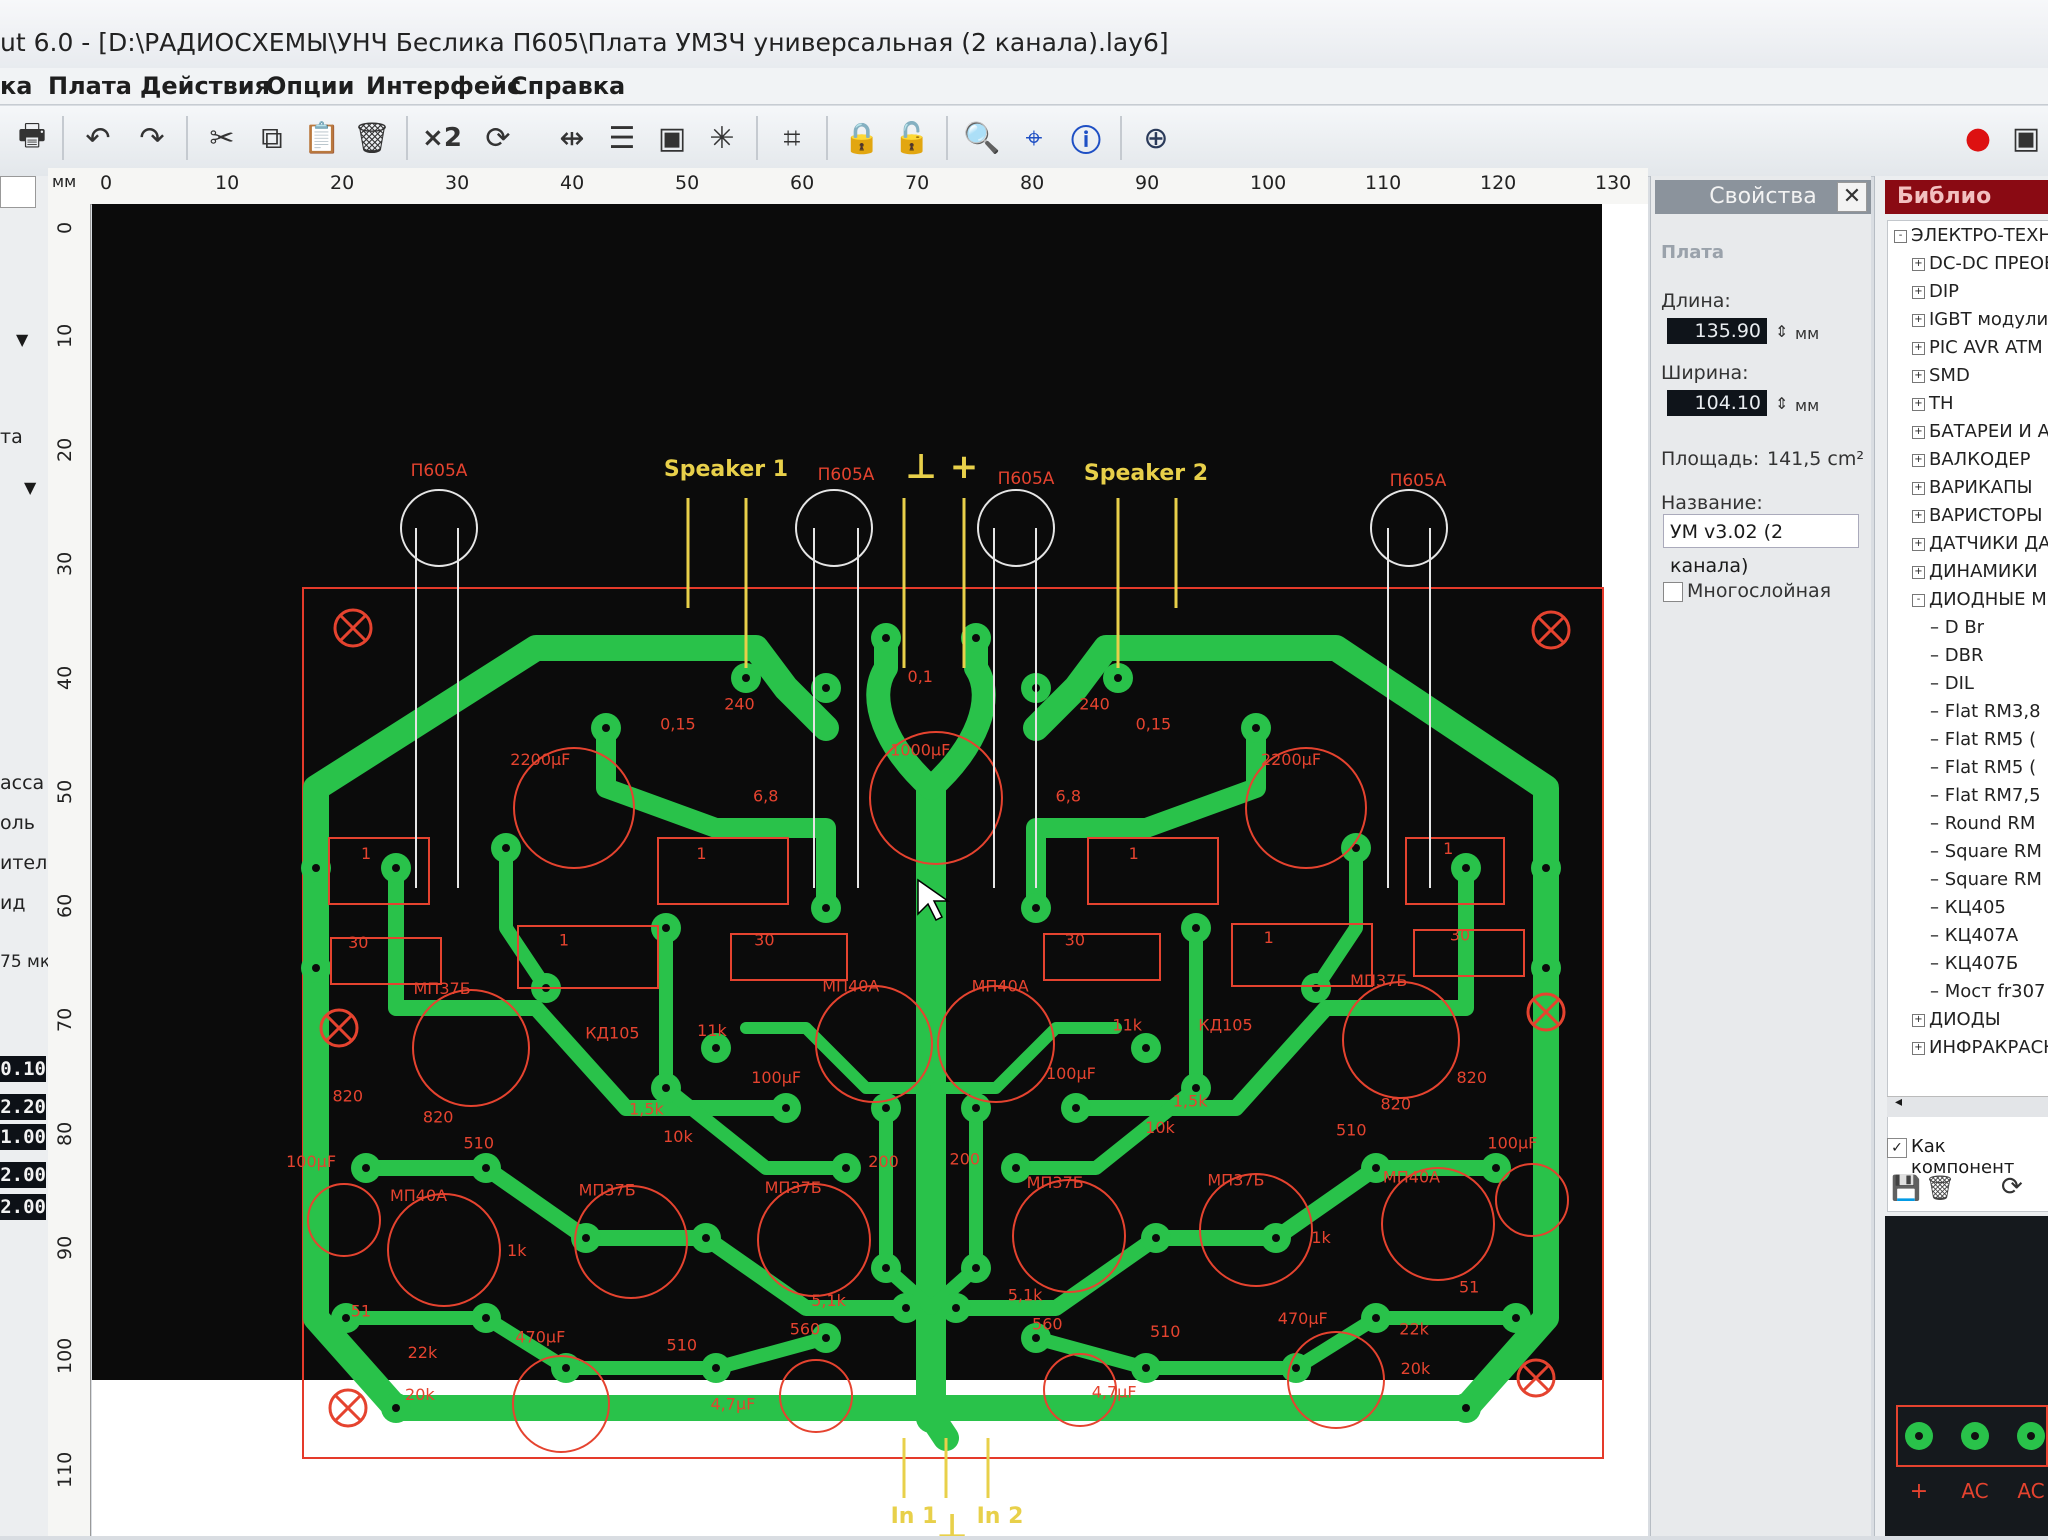 Image resolution: width=2048 pixels, height=1540 pixels. Describe the element at coordinates (90, 86) in the screenshot. I see `menu-board: Плата` at that location.